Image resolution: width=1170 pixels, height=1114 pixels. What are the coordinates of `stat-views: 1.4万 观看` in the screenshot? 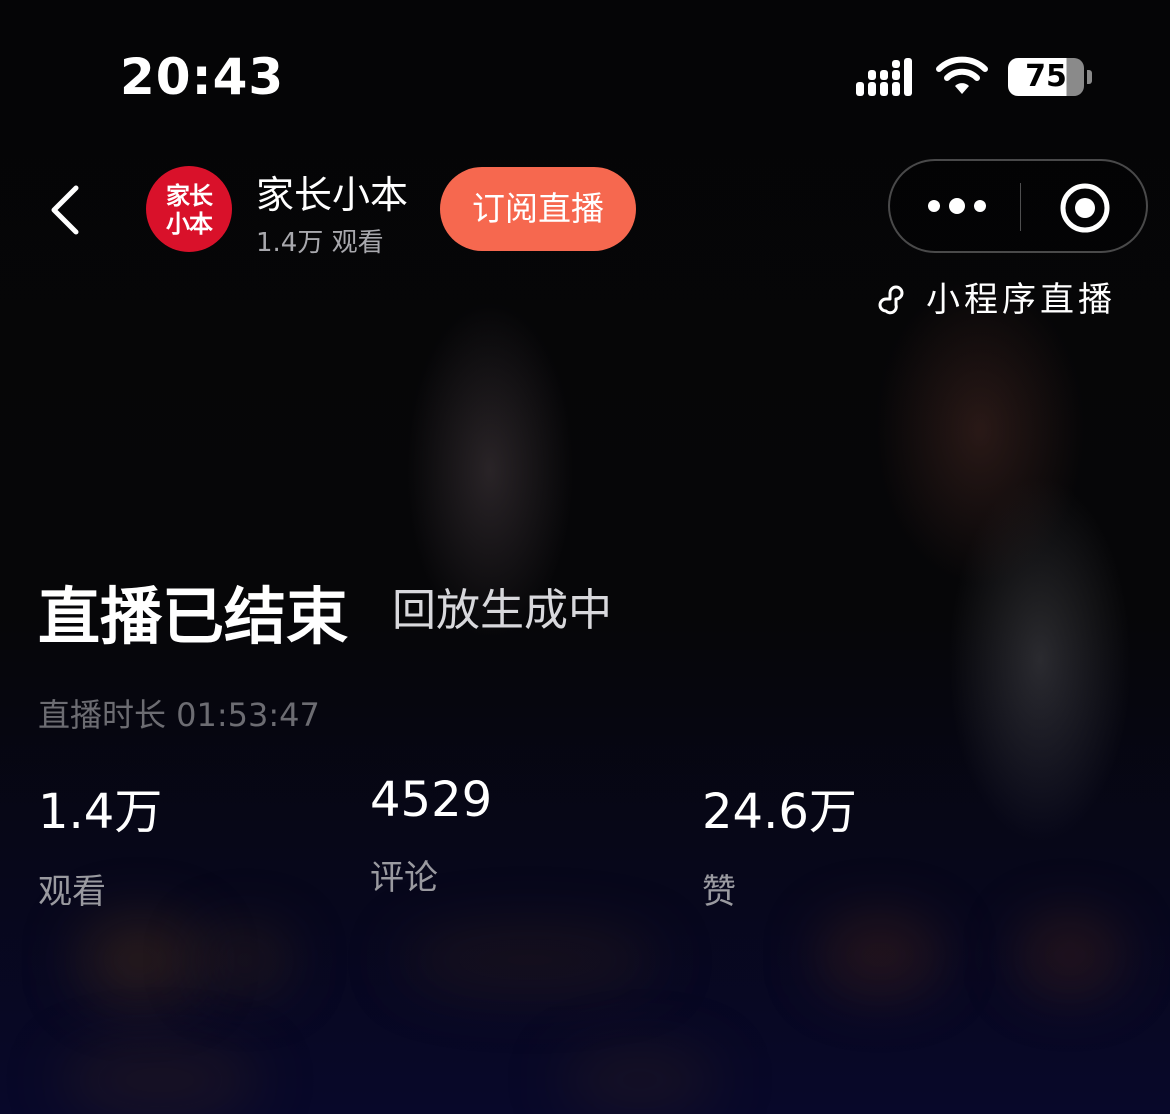 It's located at (100, 842).